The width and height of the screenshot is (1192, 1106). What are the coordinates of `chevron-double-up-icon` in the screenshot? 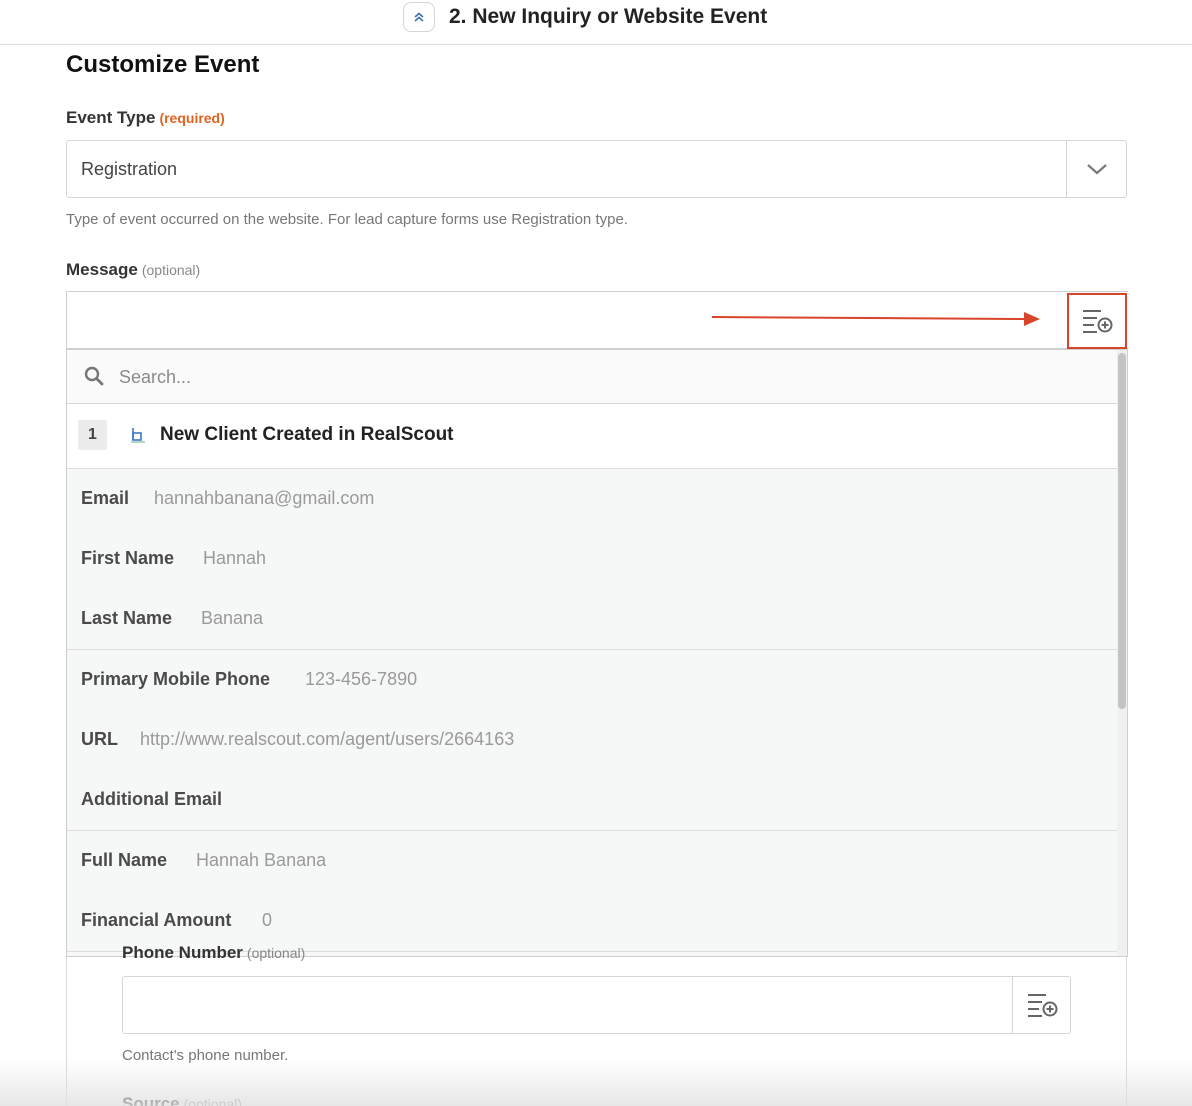 It's located at (419, 17).